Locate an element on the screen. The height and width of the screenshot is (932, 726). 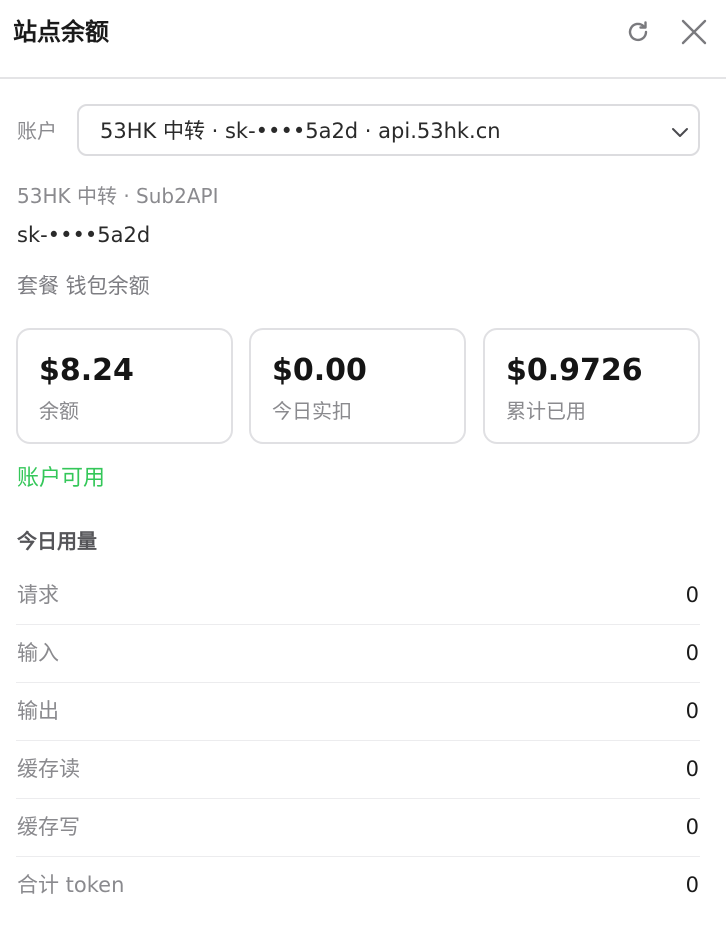
account-label: 账户 is located at coordinates (37, 131).